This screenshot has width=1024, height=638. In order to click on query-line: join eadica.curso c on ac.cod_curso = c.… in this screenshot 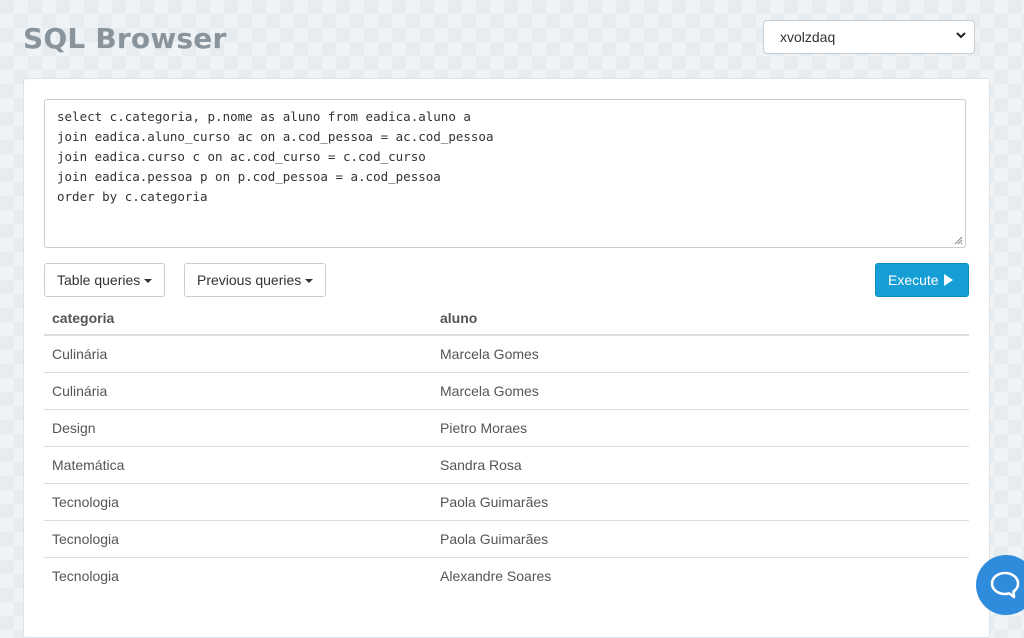, I will do `click(241, 156)`.